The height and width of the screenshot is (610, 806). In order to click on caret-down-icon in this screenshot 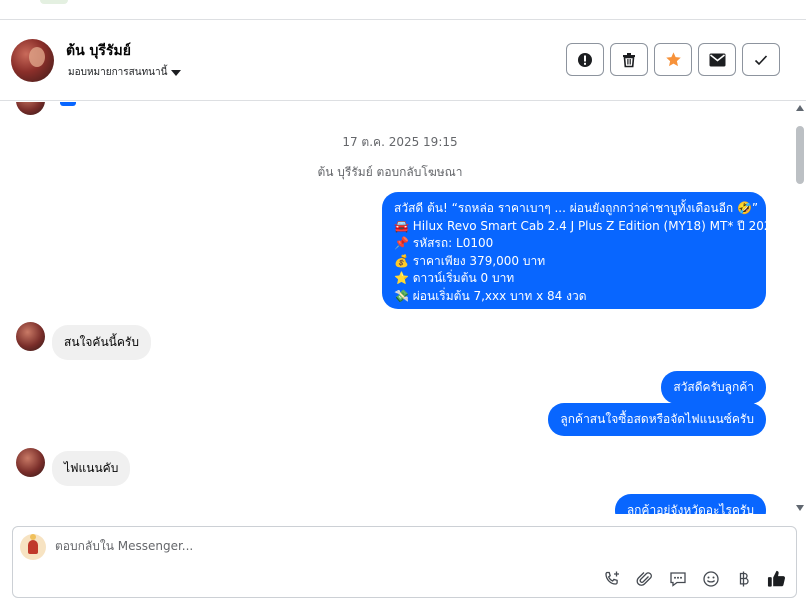, I will do `click(176, 72)`.